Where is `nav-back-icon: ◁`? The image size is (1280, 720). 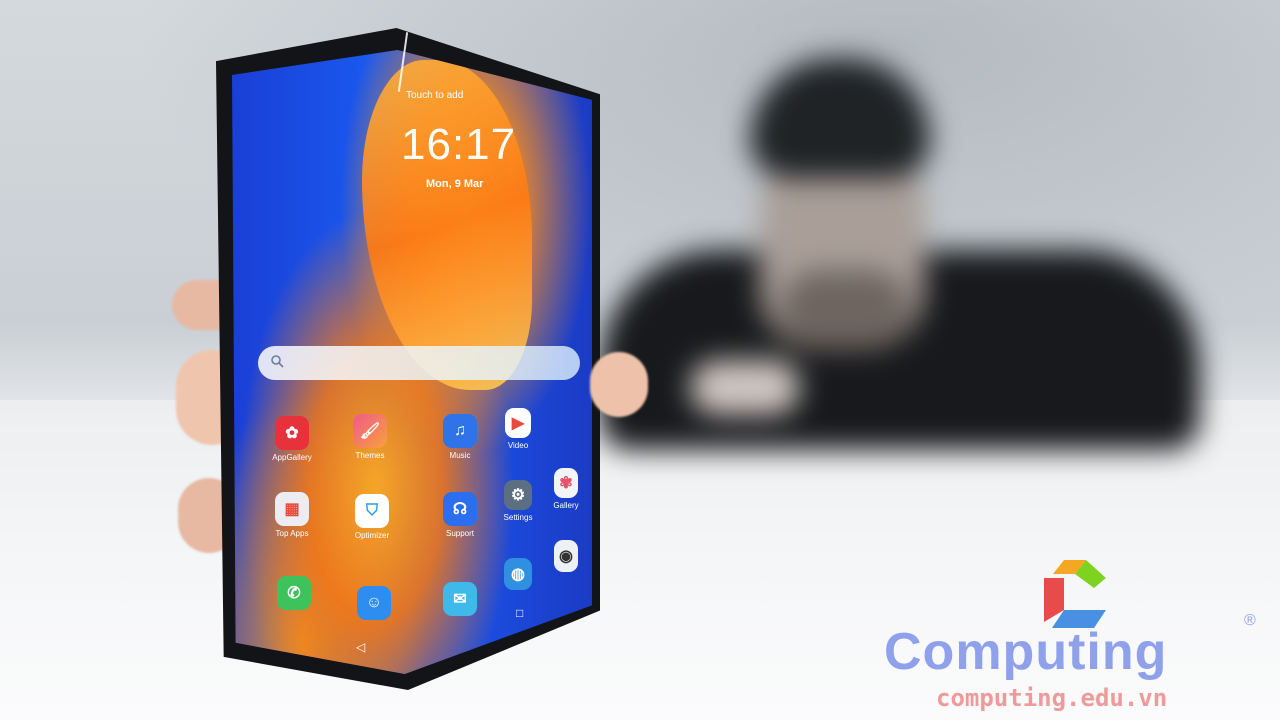
nav-back-icon: ◁ is located at coordinates (360, 647).